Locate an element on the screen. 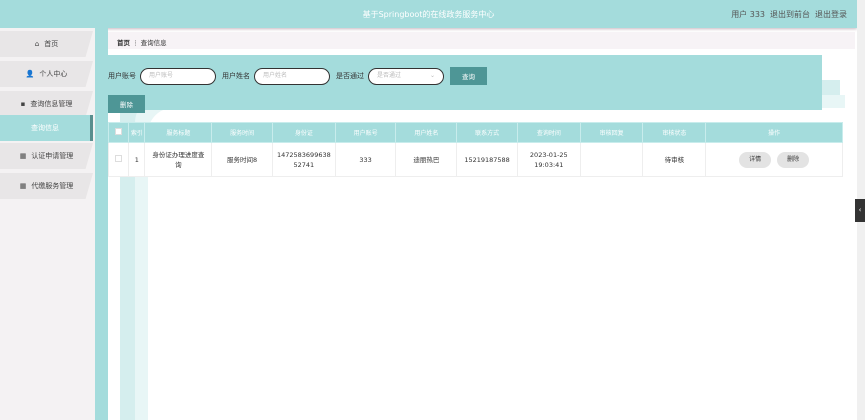 This screenshot has width=865, height=420. pass-select: 是否通过 ⌄ is located at coordinates (406, 76).